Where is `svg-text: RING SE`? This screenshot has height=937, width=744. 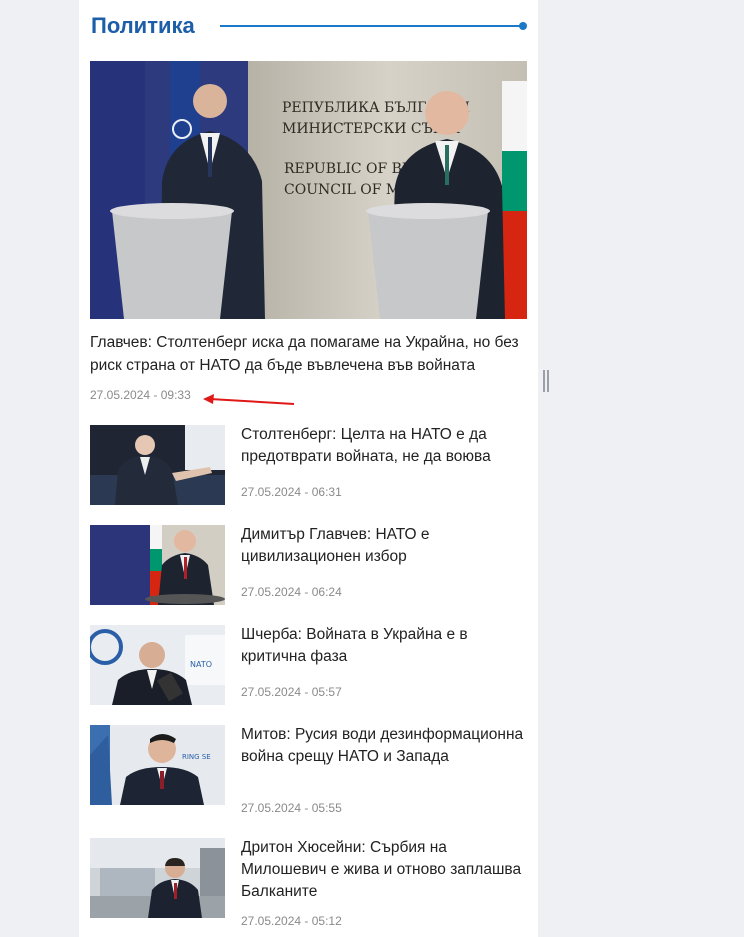 svg-text: RING SE is located at coordinates (196, 757).